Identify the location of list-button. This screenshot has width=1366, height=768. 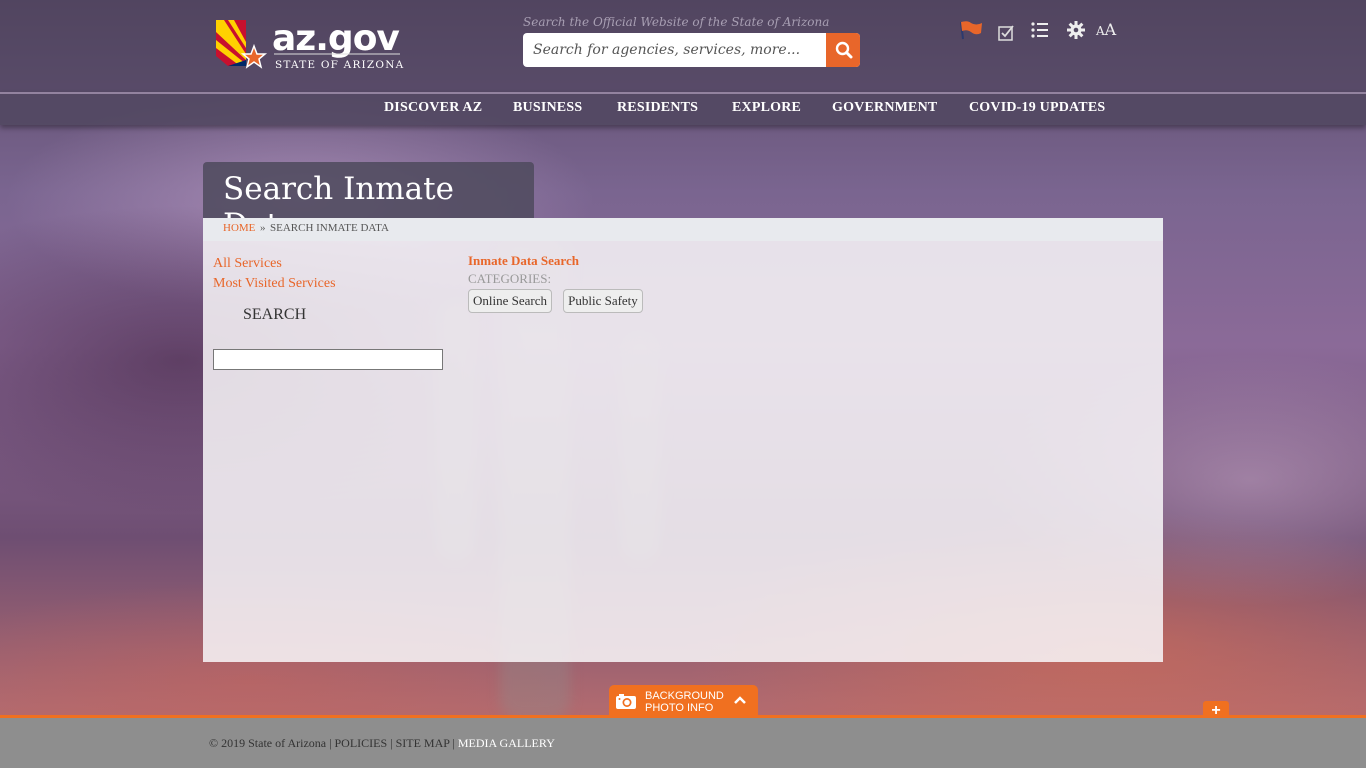
(1040, 32).